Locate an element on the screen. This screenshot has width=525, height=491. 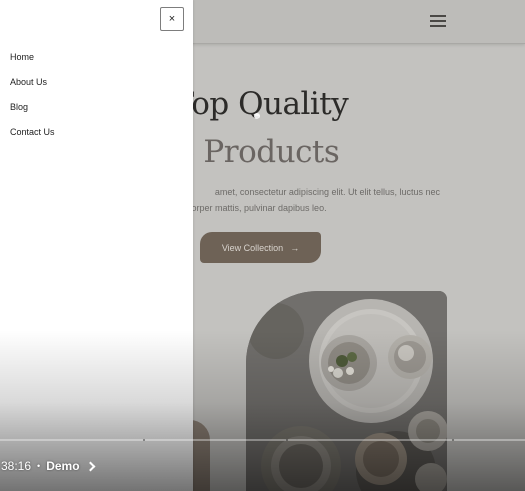
hamburger-menu-icon is located at coordinates (438, 21).